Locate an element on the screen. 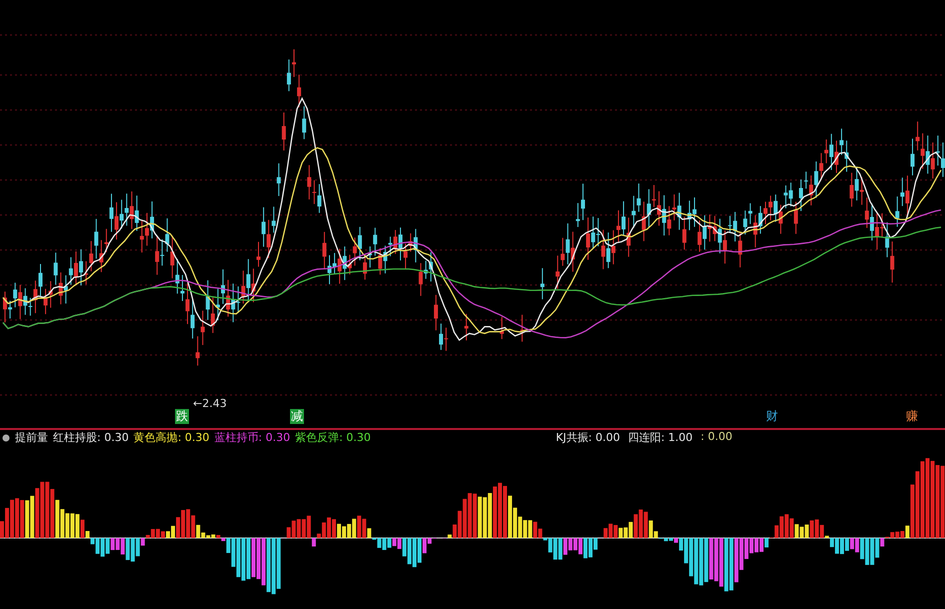 The height and width of the screenshot is (609, 945). indicator-value: 红柱持股: 0.30 is located at coordinates (91, 437).